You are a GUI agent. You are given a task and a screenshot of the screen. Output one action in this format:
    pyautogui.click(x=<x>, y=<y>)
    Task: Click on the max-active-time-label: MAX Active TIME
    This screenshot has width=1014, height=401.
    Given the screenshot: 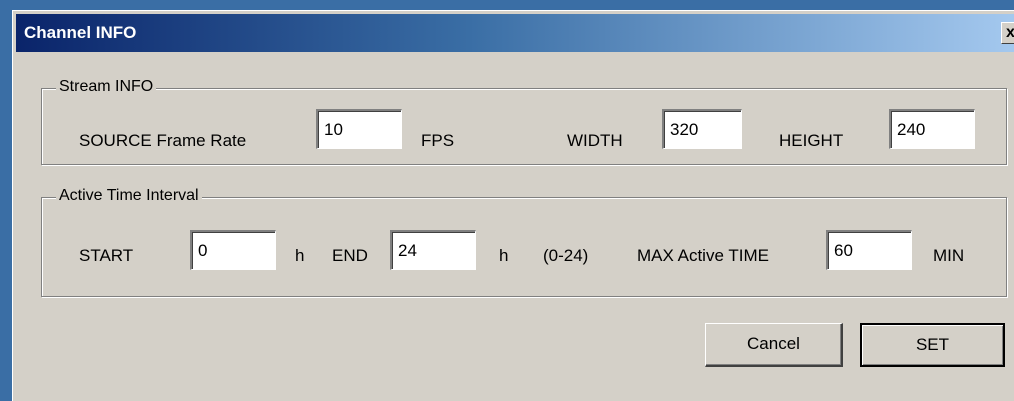 What is the action you would take?
    pyautogui.click(x=703, y=255)
    